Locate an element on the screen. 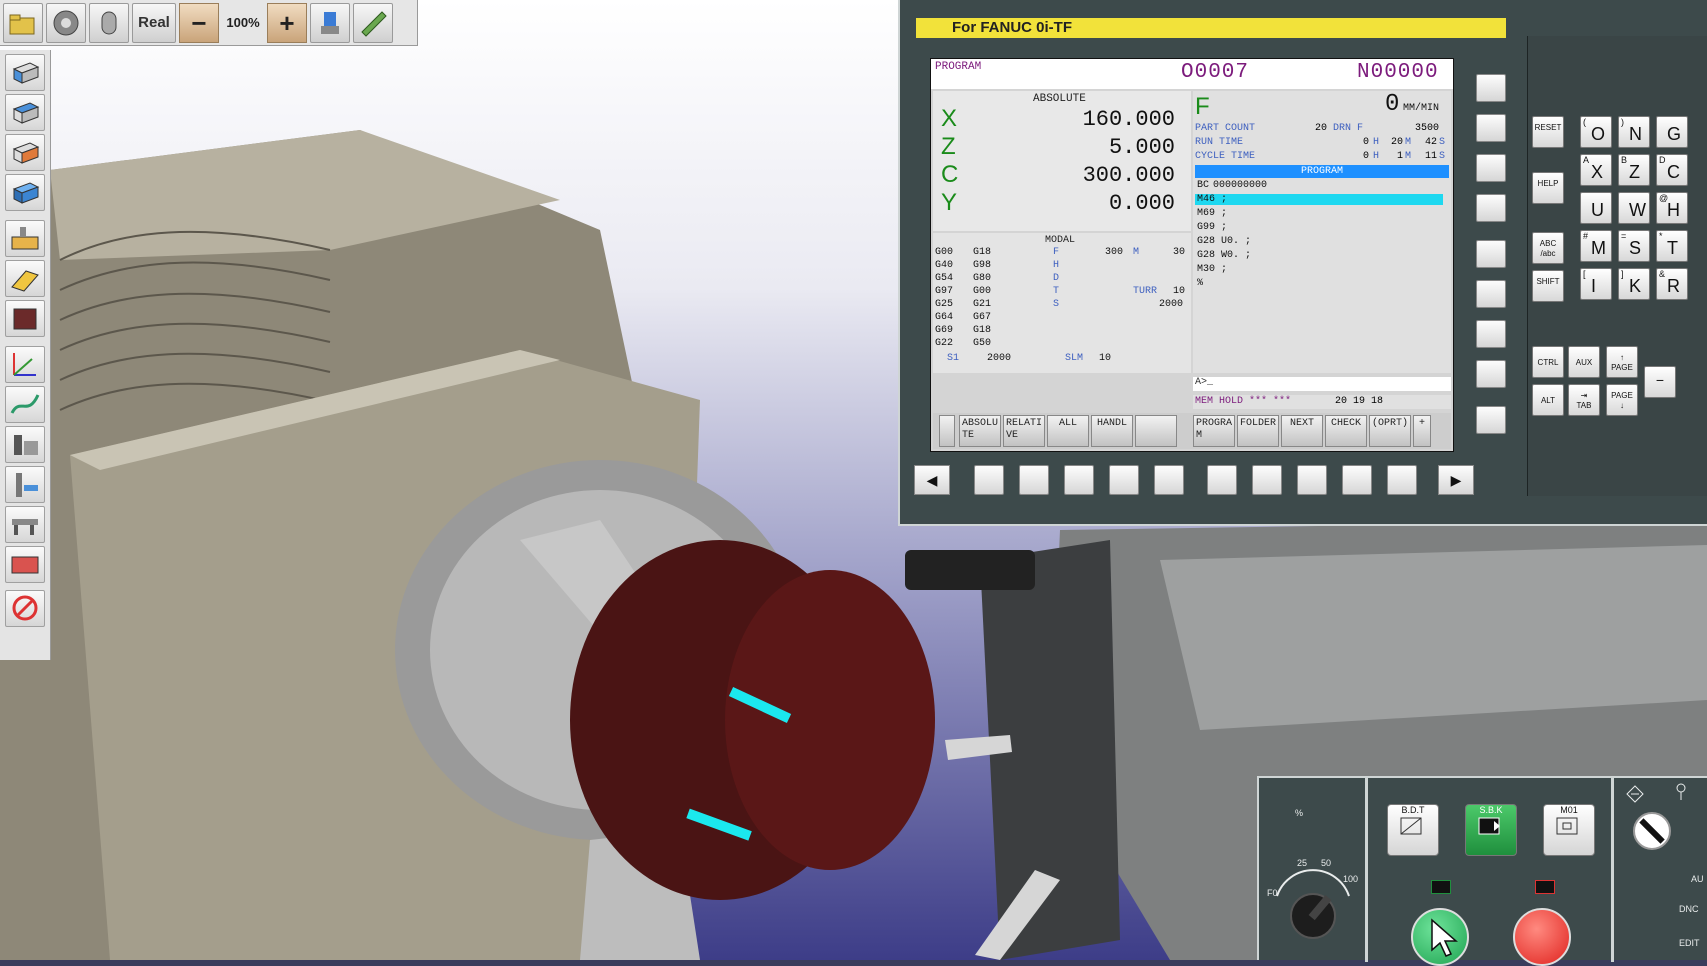 This screenshot has width=1707, height=966. single-block-button: S.B.K is located at coordinates (1491, 830).